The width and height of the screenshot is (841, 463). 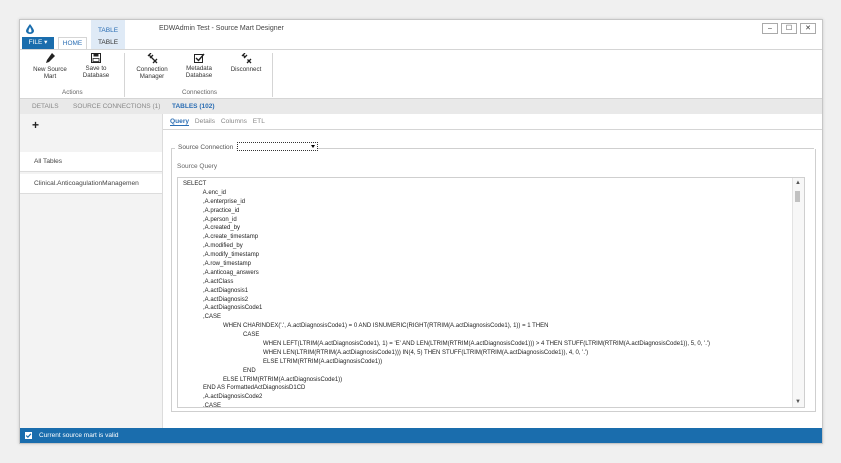 I want to click on file-tab-label: FILE, so click(x=35, y=42).